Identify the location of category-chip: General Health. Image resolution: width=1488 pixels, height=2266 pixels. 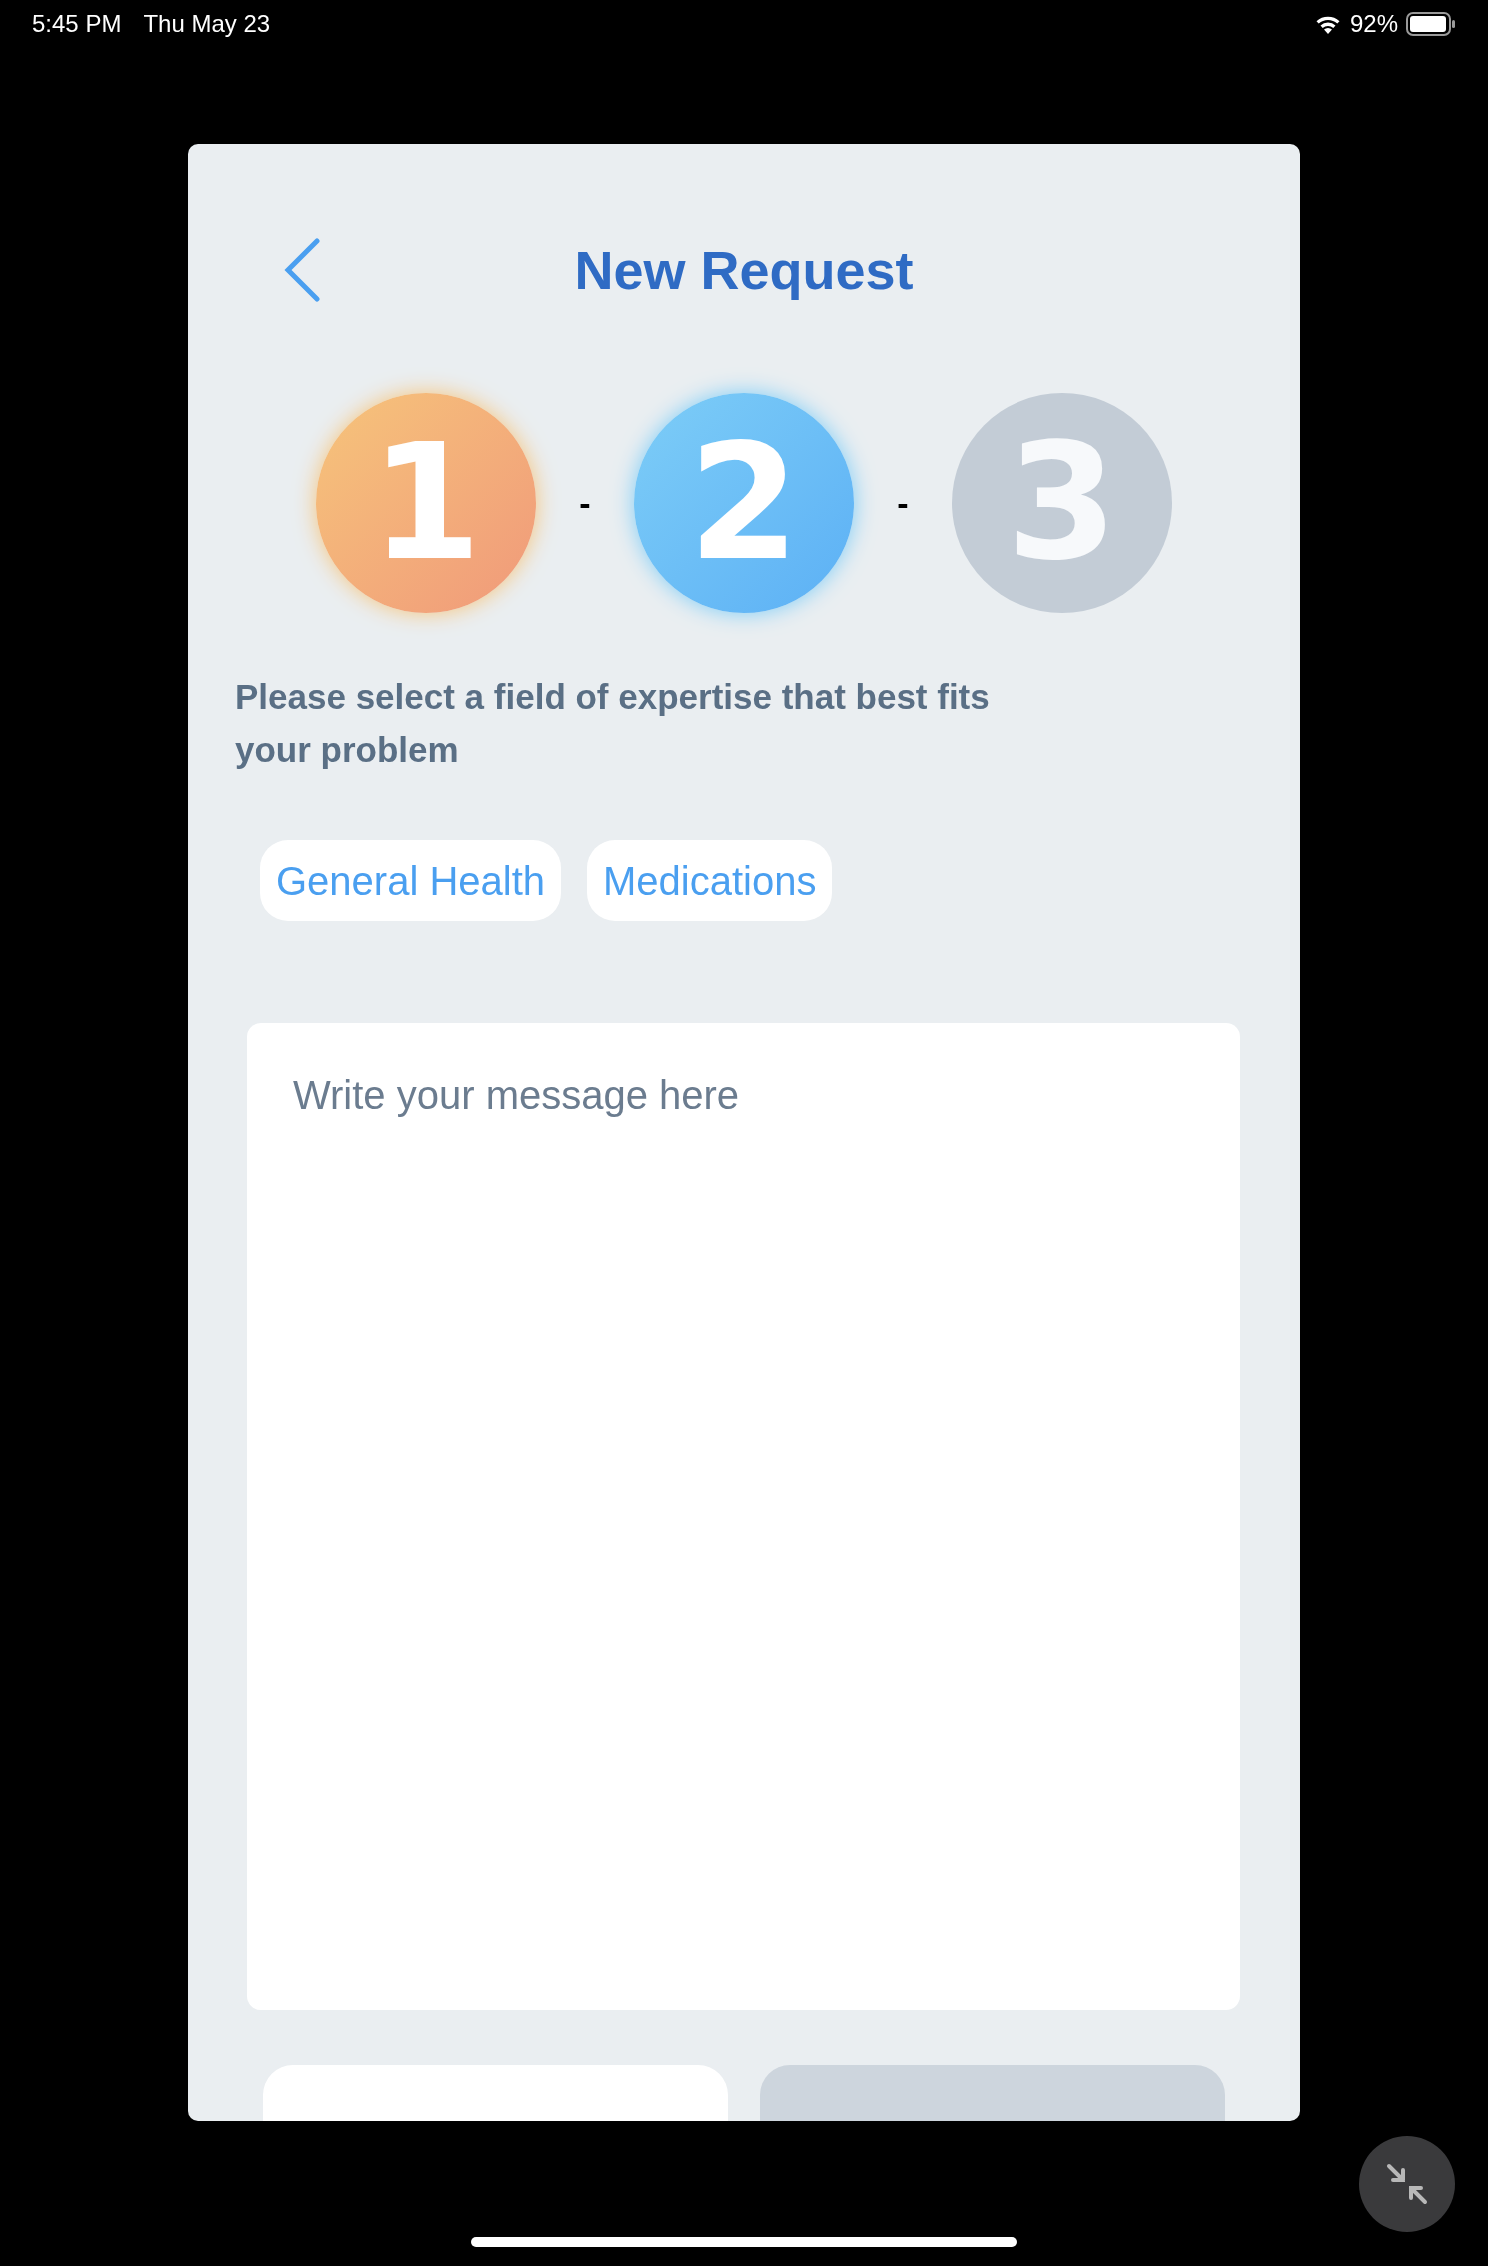
(411, 880).